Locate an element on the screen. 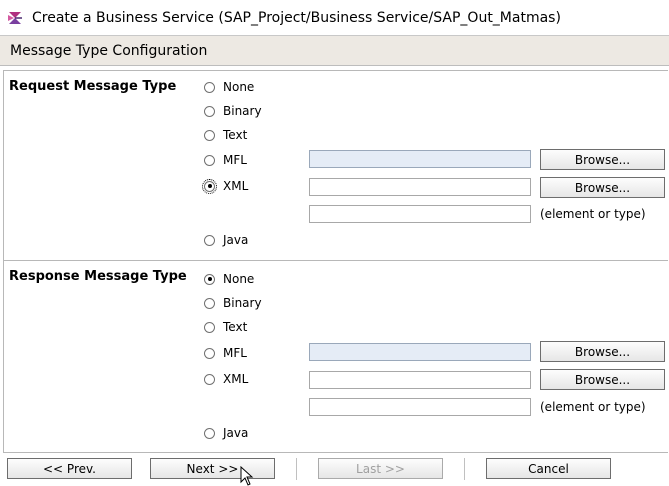 The height and width of the screenshot is (486, 669). response-mfl-field is located at coordinates (420, 352).